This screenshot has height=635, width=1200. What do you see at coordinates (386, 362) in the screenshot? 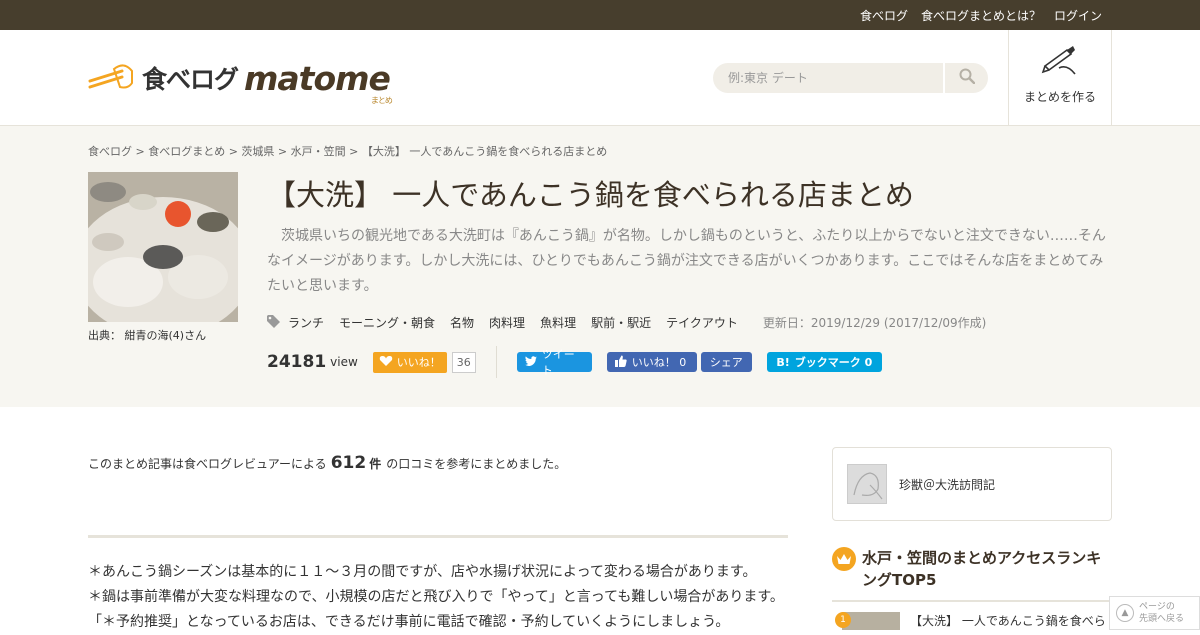
I see `heart-icon` at bounding box center [386, 362].